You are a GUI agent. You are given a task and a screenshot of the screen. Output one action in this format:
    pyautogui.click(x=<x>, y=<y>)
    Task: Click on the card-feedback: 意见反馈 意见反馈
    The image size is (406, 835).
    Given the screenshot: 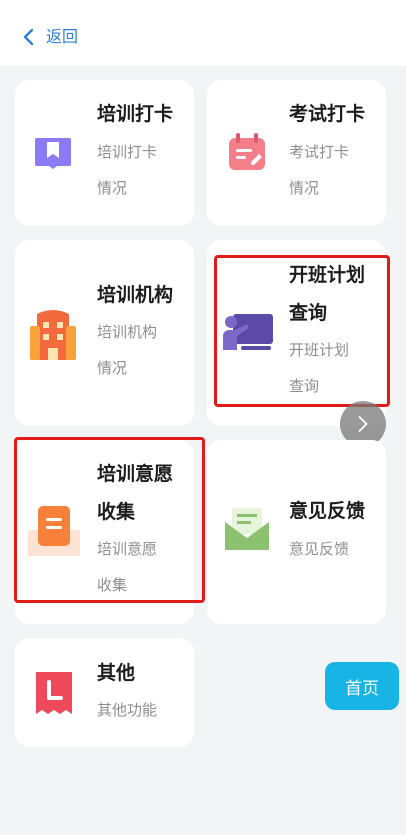 What is the action you would take?
    pyautogui.click(x=296, y=532)
    